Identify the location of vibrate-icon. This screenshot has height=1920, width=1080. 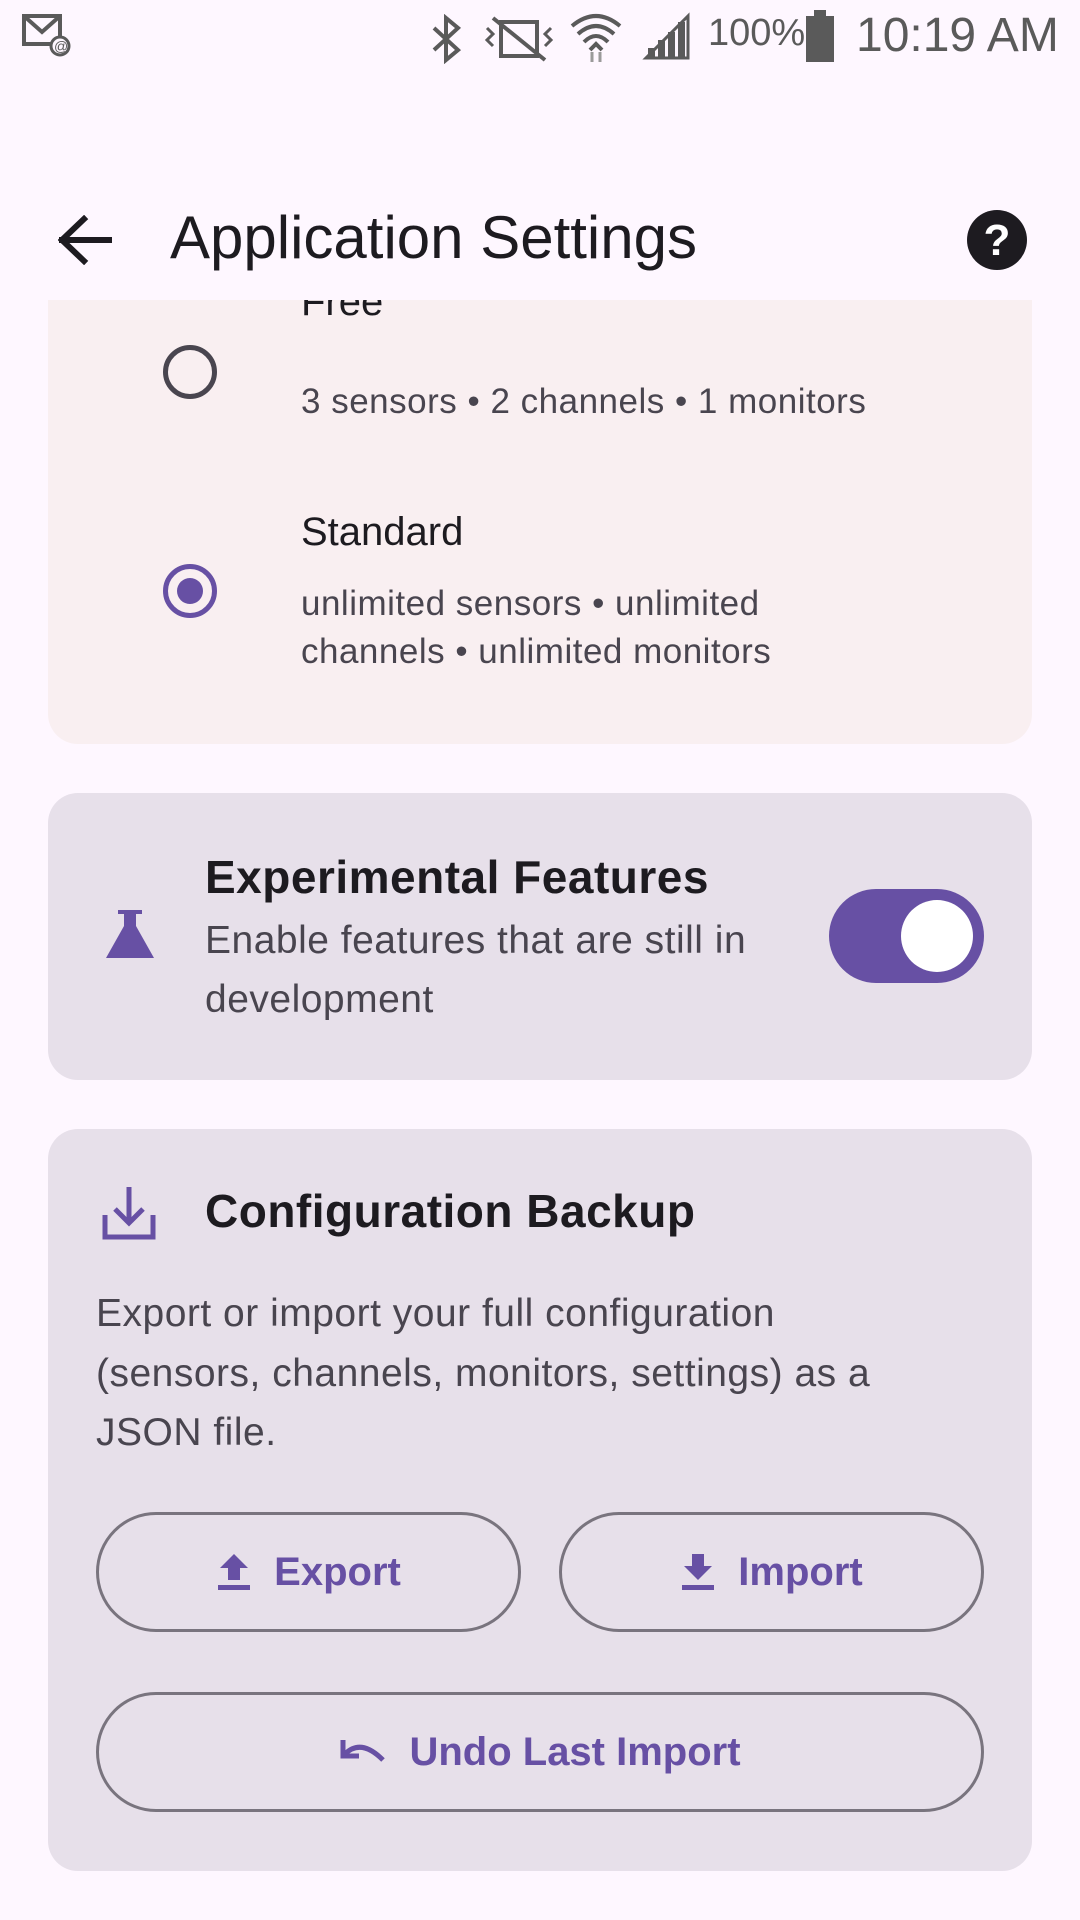
(519, 39).